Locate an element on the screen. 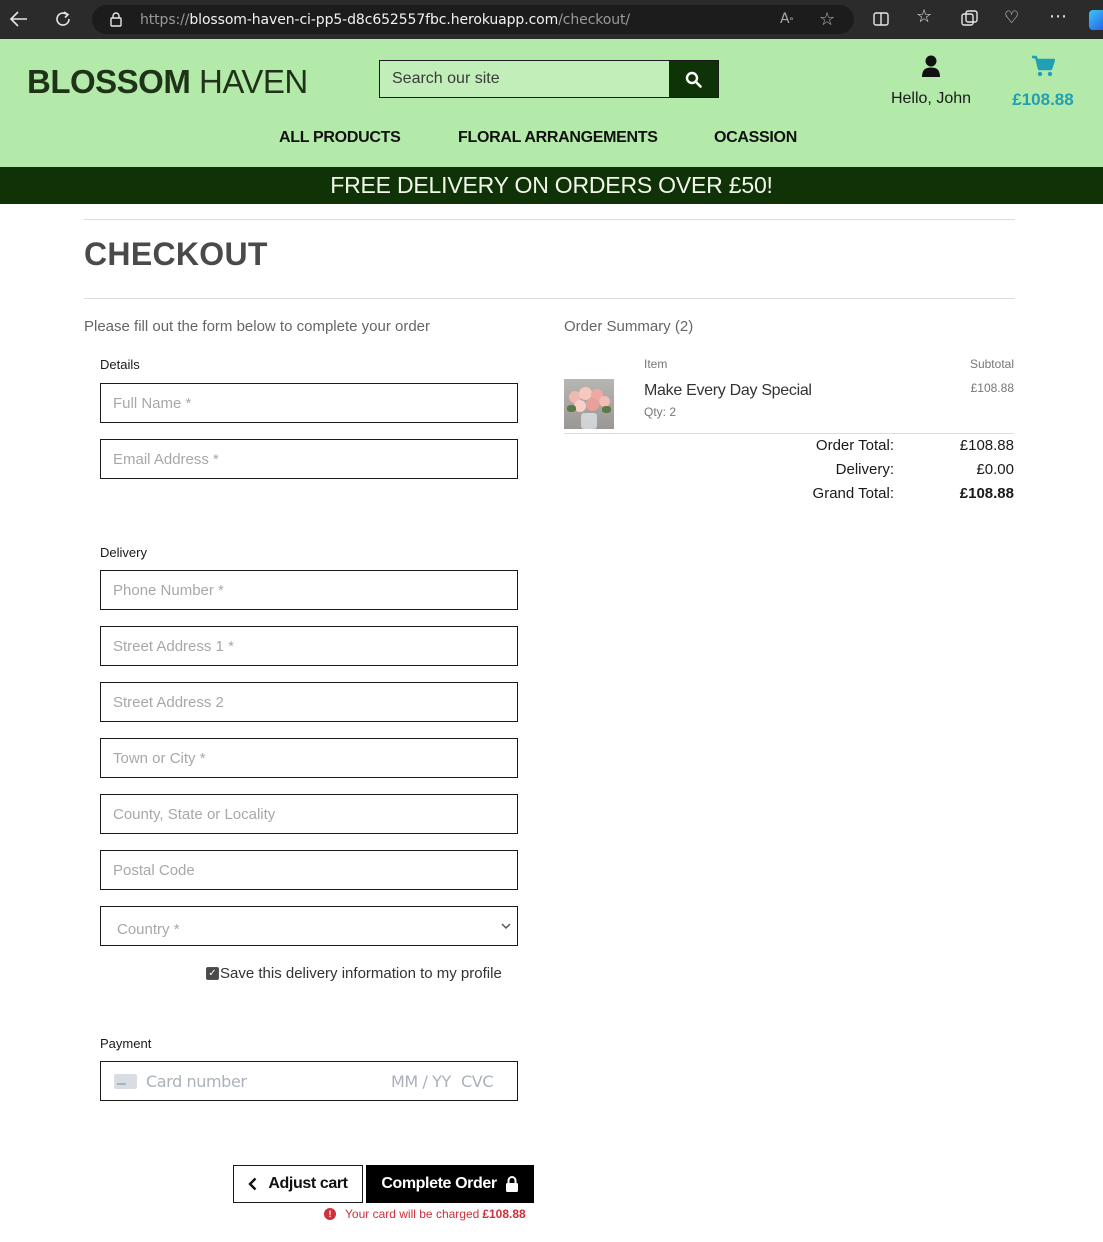 The height and width of the screenshot is (1242, 1103). refresh-icon is located at coordinates (63, 19).